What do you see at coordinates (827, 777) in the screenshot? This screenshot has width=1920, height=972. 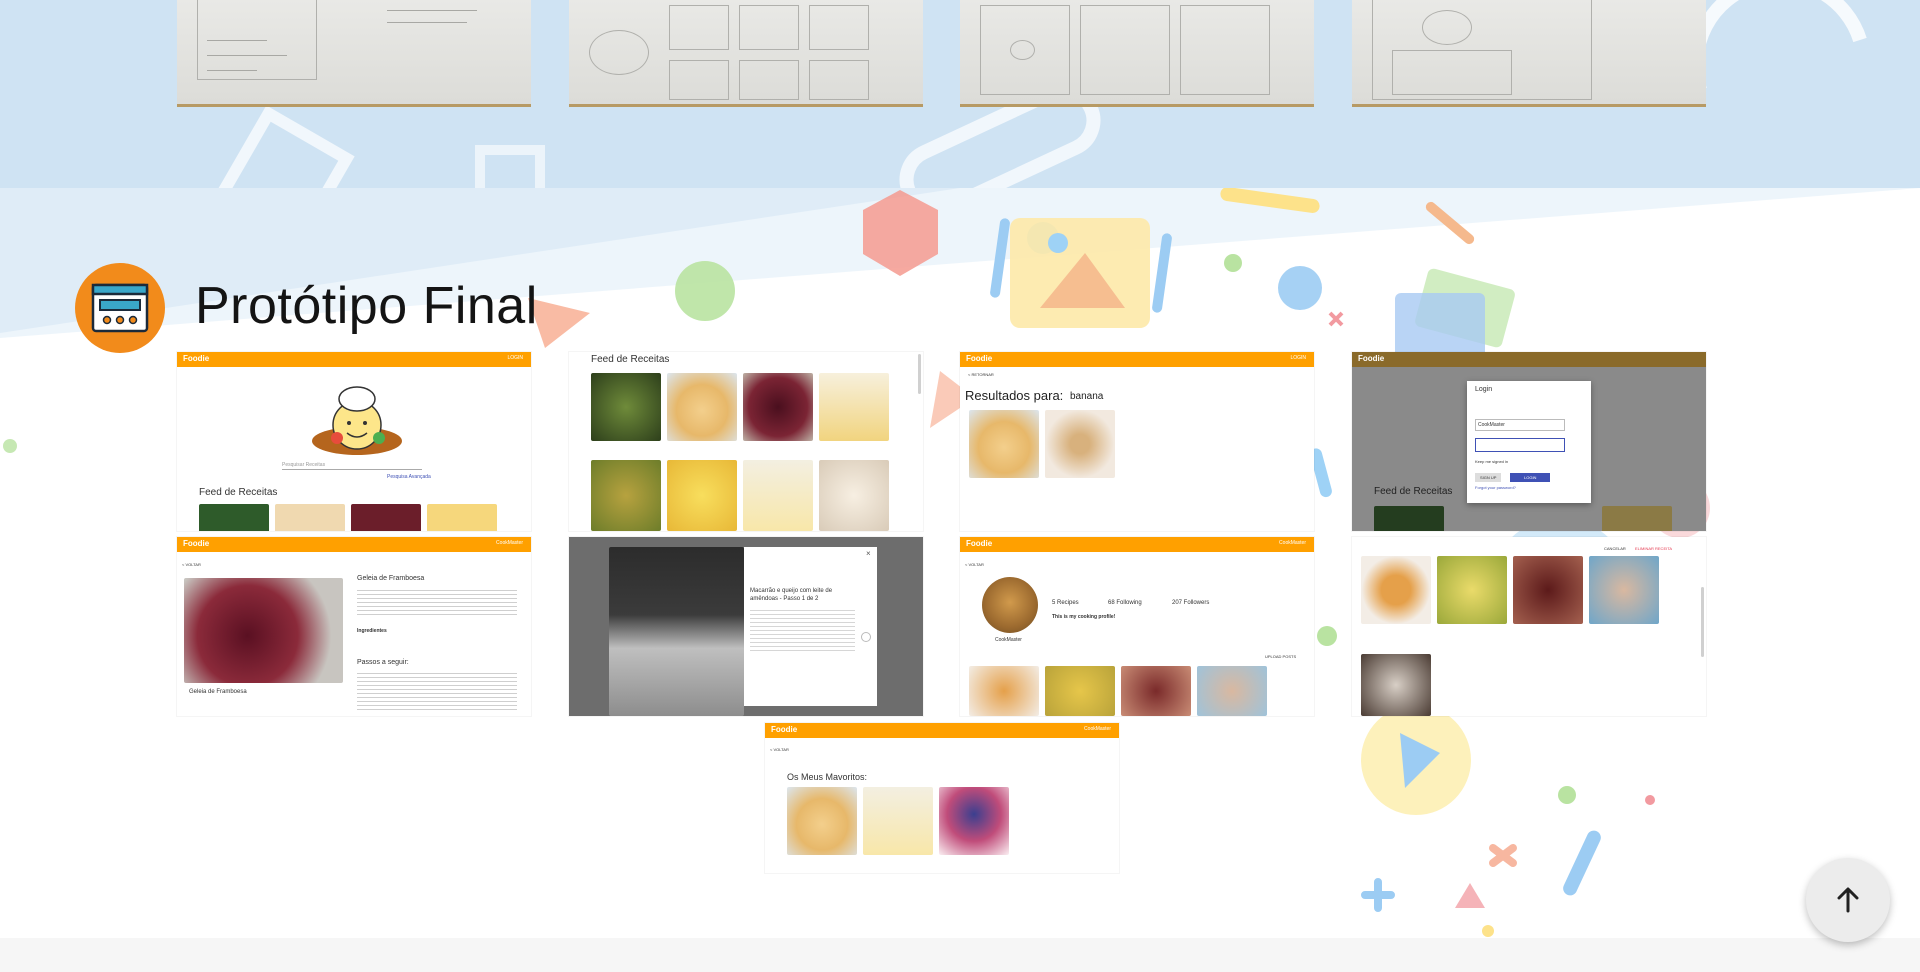 I see `favorites-title: Os Meus Mavoritos:` at bounding box center [827, 777].